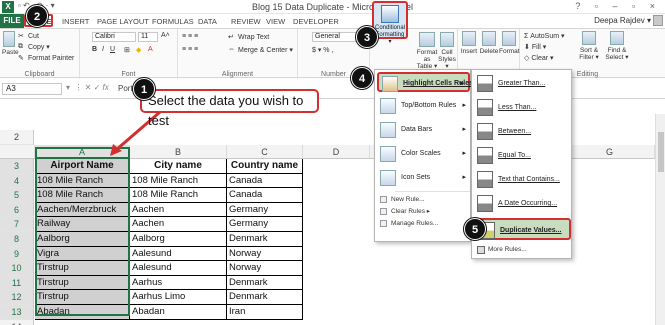 Image resolution: width=665 pixels, height=325 pixels. I want to click on select-all-corner, so click(17, 152).